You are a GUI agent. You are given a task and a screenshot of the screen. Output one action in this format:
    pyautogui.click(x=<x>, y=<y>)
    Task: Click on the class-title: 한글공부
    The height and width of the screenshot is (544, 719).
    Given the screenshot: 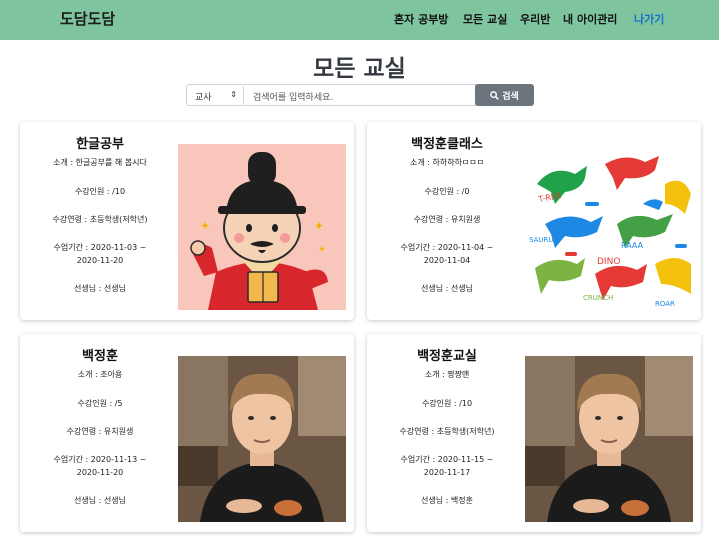 What is the action you would take?
    pyautogui.click(x=100, y=144)
    